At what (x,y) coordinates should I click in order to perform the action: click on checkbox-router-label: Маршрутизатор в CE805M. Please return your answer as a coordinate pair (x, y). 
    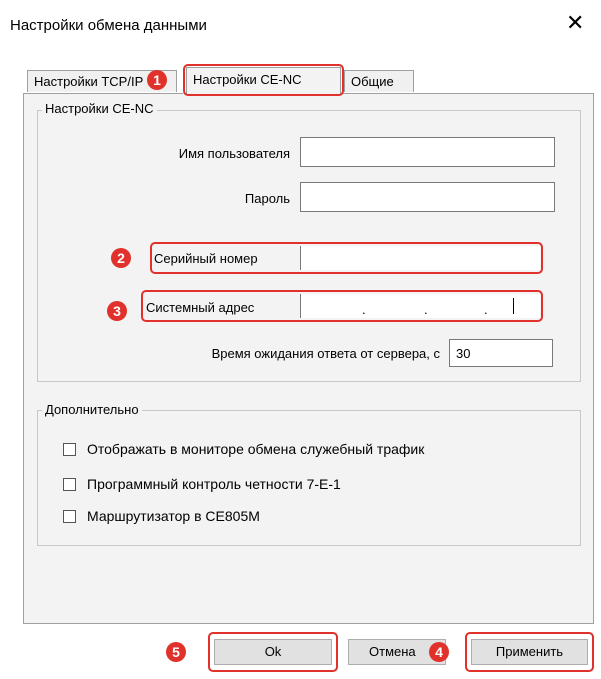
    Looking at the image, I should click on (173, 516).